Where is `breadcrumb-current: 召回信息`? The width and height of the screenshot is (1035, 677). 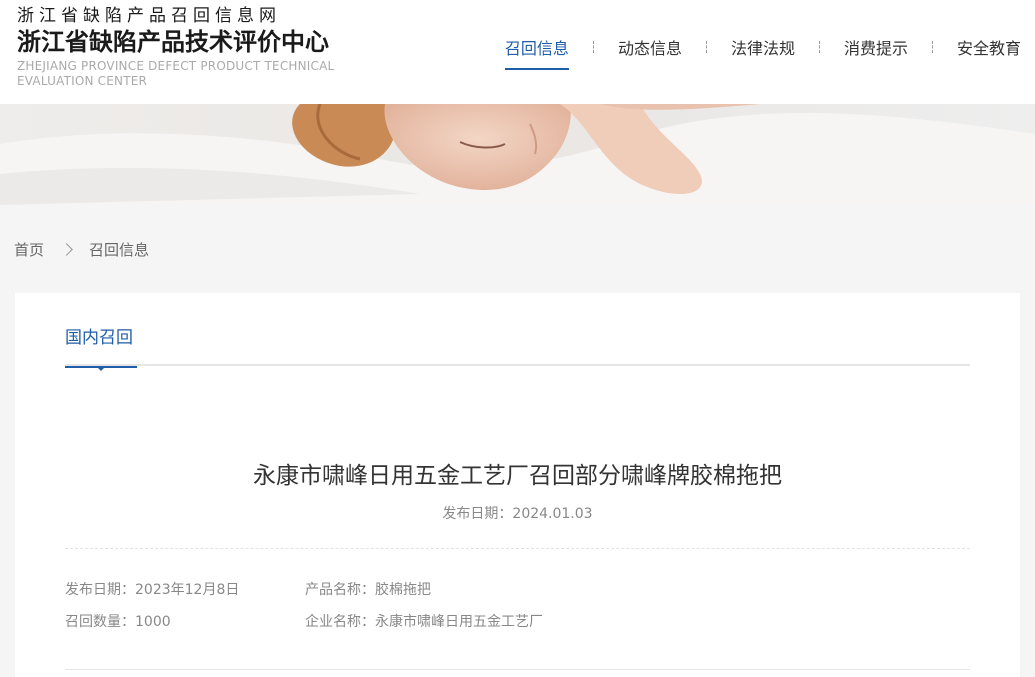 breadcrumb-current: 召回信息 is located at coordinates (119, 249).